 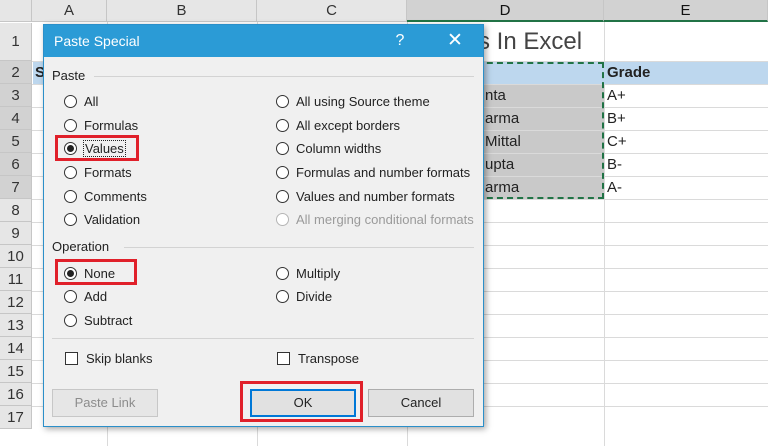 I want to click on paste-comments-option: Comments, so click(x=105, y=196).